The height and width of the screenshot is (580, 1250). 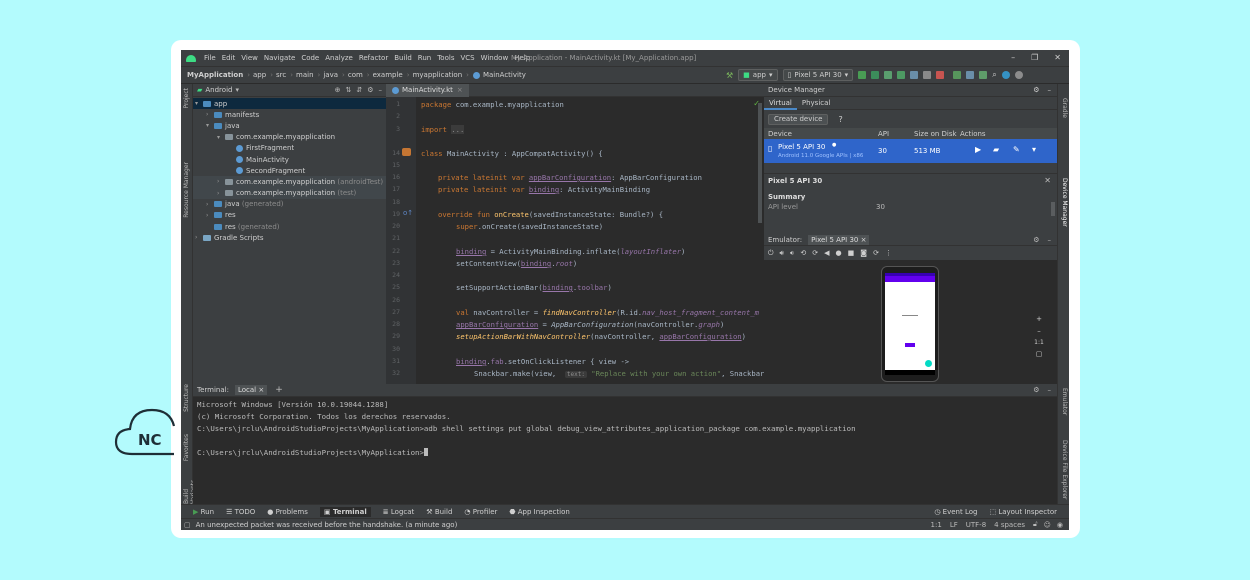 What do you see at coordinates (955, 512) in the screenshot?
I see `tool-event-log: ◷ Event Log` at bounding box center [955, 512].